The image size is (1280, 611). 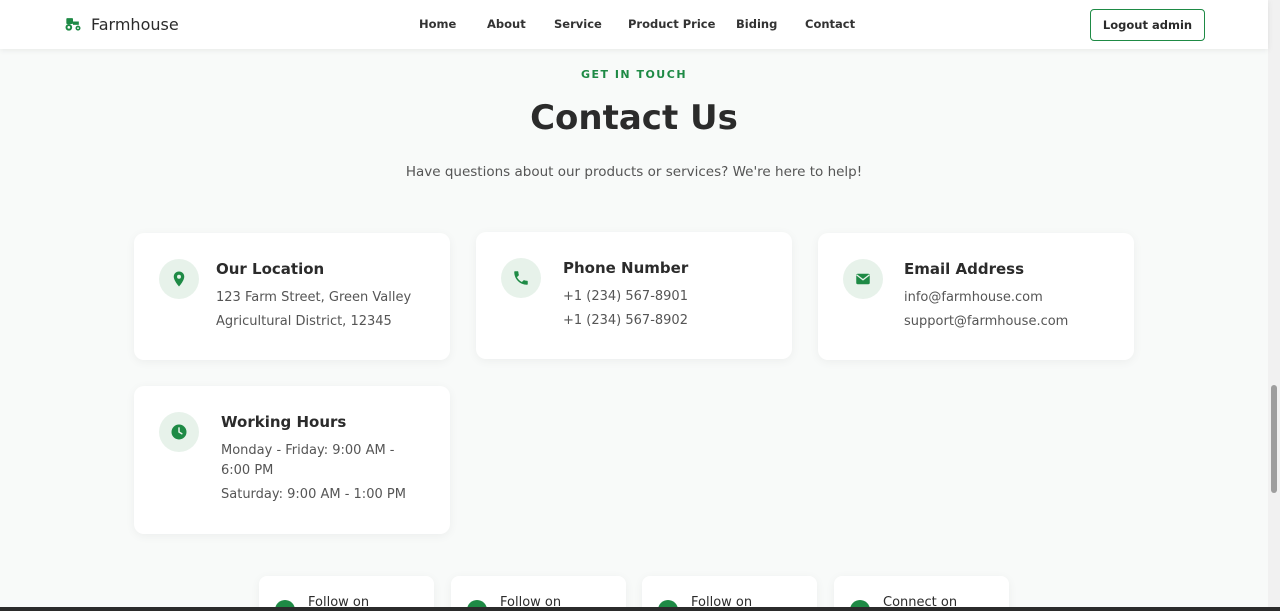 What do you see at coordinates (626, 268) in the screenshot?
I see `card-title: Phone Number` at bounding box center [626, 268].